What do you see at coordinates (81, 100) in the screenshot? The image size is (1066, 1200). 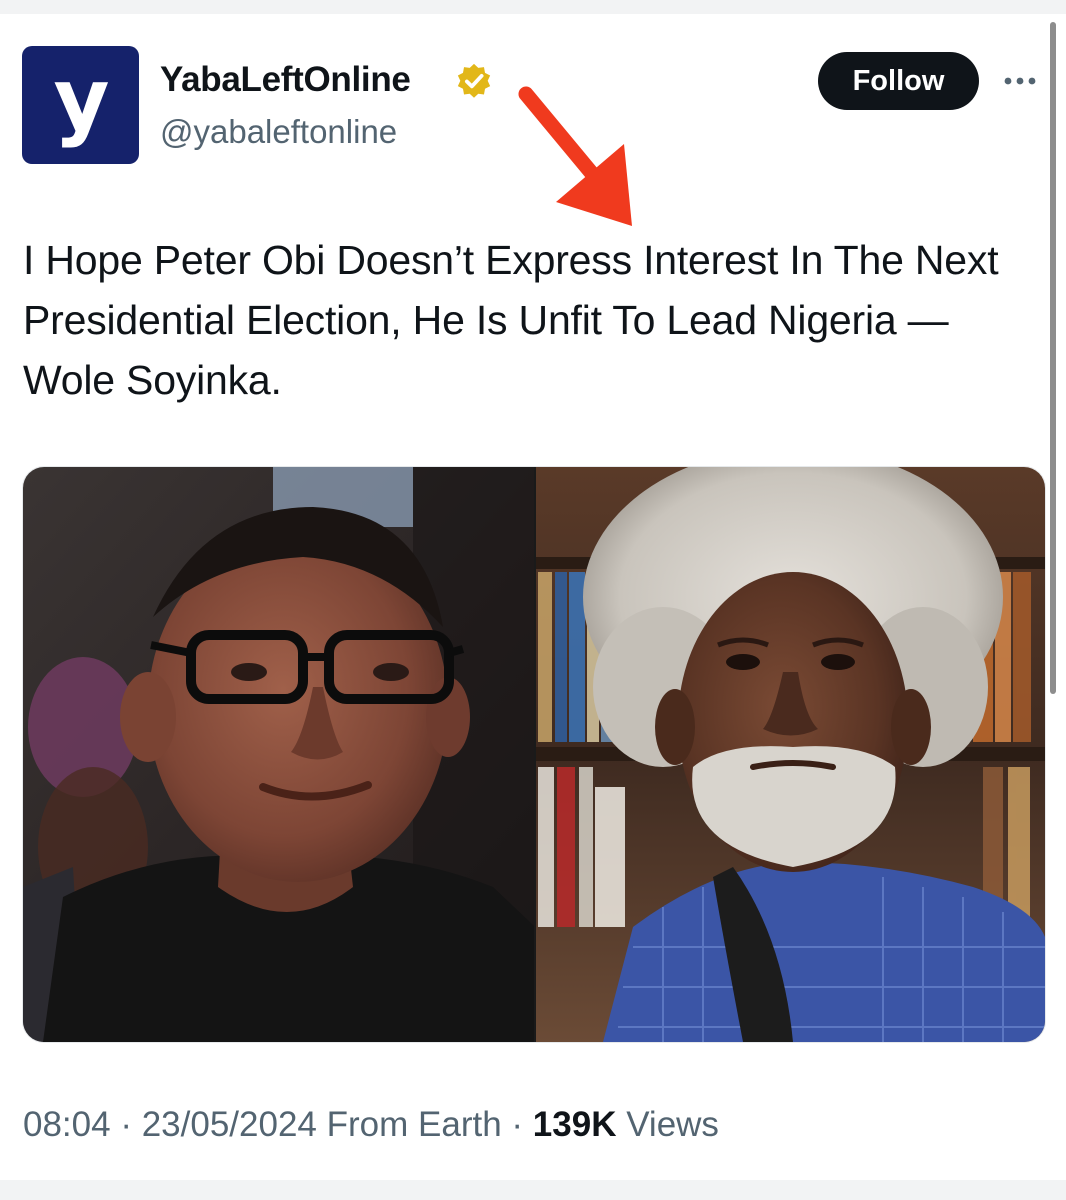 I see `avatar-logo-letter: y` at bounding box center [81, 100].